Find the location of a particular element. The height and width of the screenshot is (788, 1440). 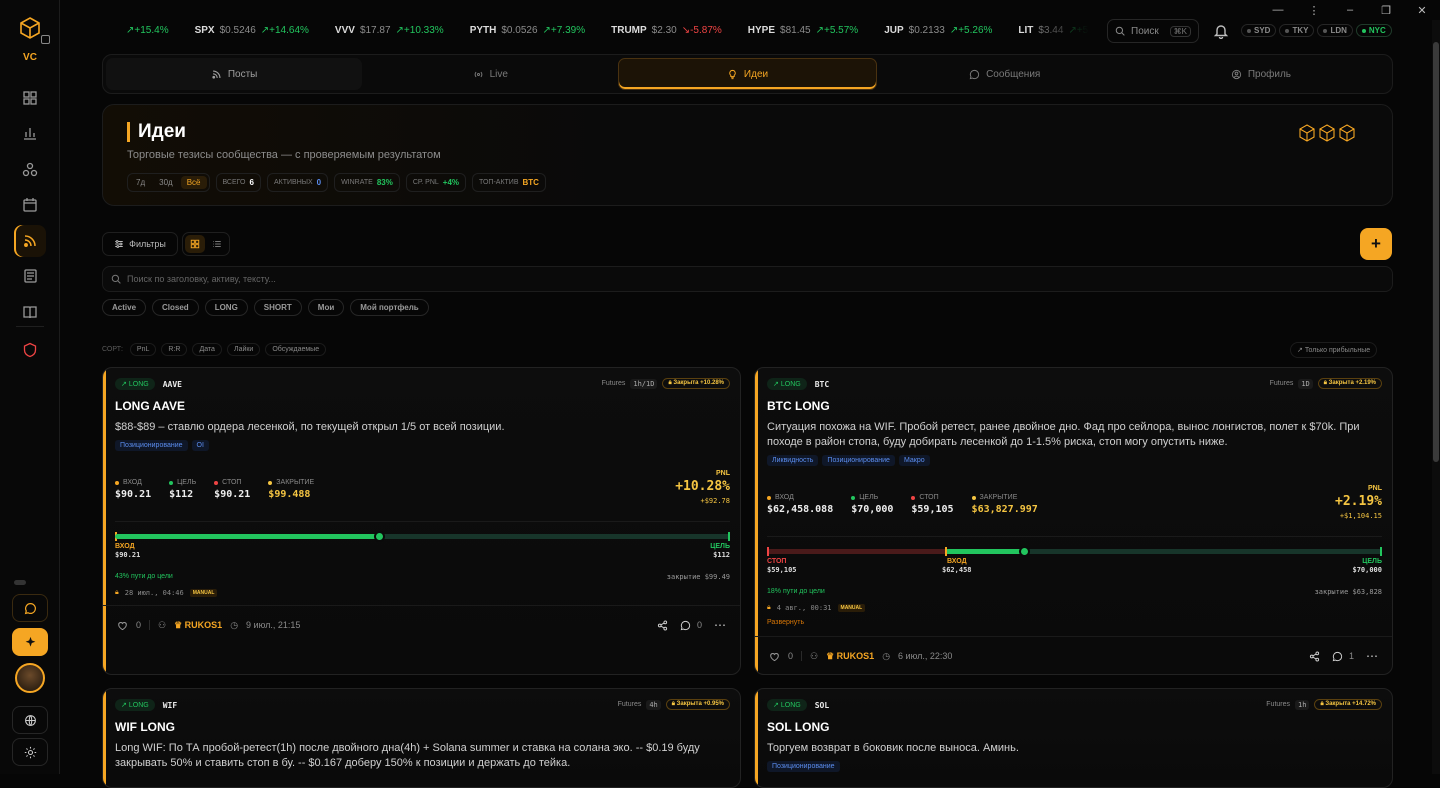

tab-profile: Профиль is located at coordinates (1261, 74).